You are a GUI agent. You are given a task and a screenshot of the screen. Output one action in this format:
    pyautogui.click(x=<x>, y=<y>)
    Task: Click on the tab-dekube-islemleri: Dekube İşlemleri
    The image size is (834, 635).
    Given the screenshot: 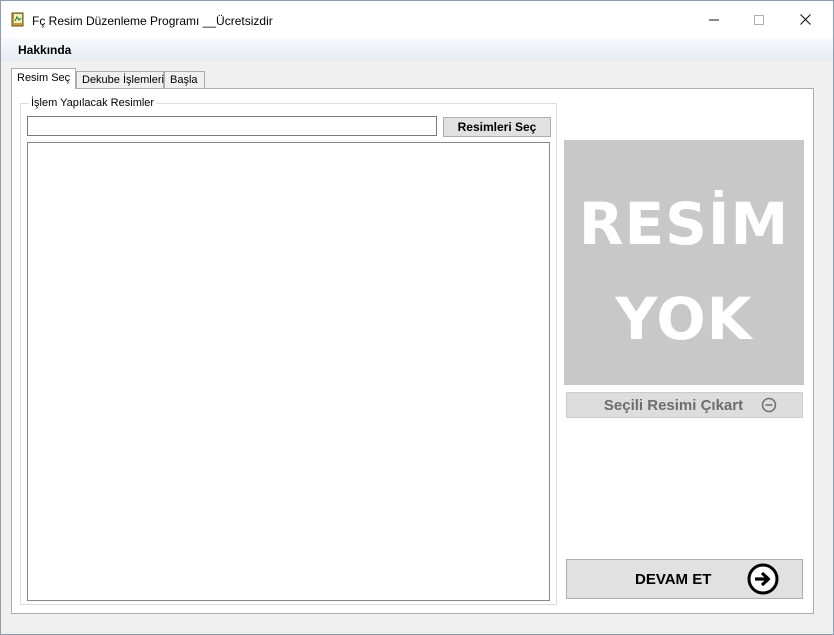 What is the action you would take?
    pyautogui.click(x=120, y=80)
    